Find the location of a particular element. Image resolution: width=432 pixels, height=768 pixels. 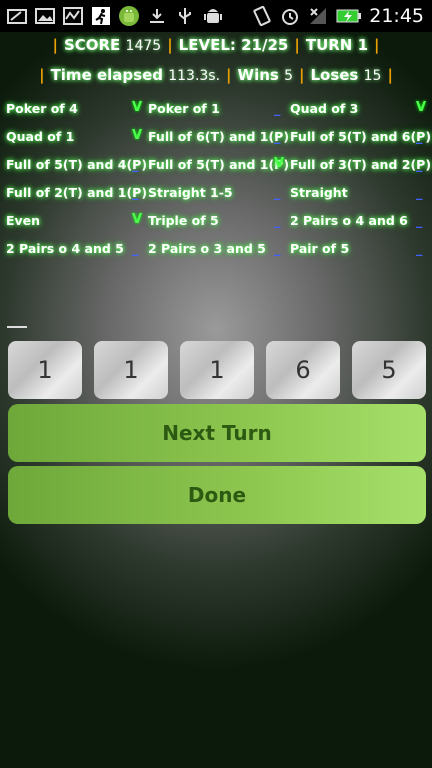

goal-label: 2 Pairs o 3 and 5 is located at coordinates (207, 248).